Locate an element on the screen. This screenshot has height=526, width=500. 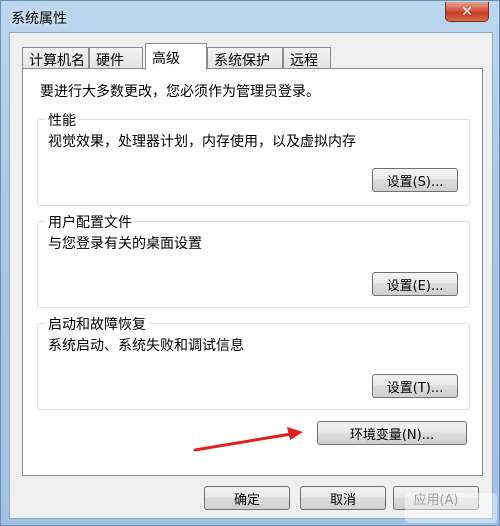
tab-remote: 远程 is located at coordinates (307, 58).